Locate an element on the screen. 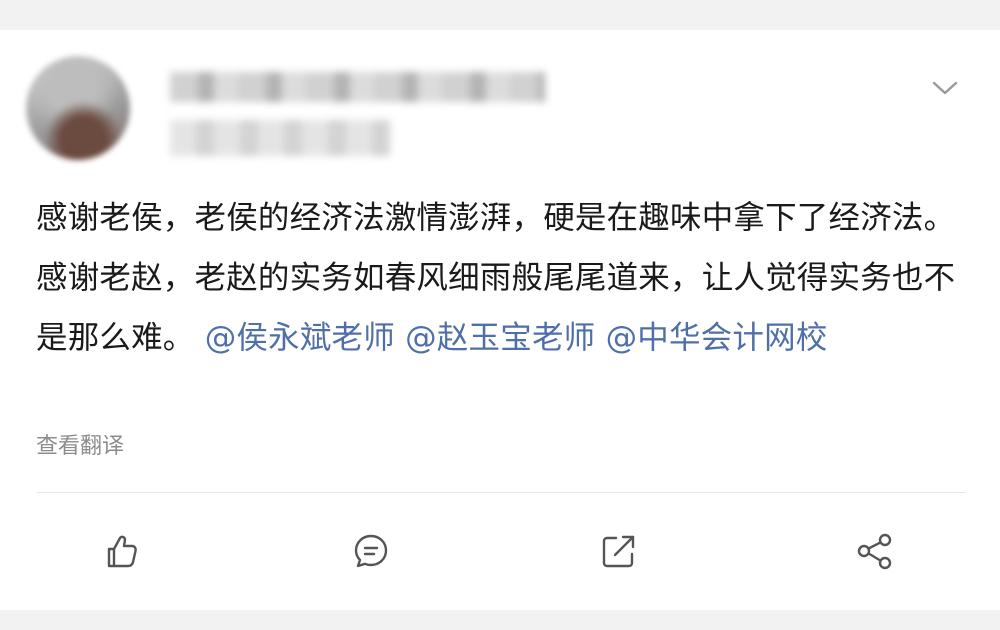 The height and width of the screenshot is (630, 1000). share-icon is located at coordinates (874, 551).